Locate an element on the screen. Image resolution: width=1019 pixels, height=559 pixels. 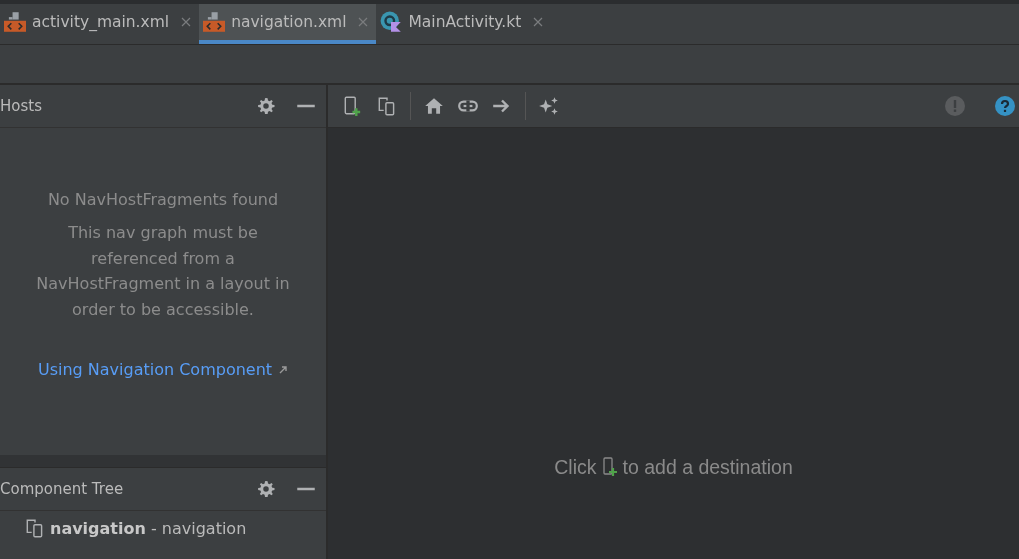
editor-tab: MainActivity.kt is located at coordinates (464, 24).